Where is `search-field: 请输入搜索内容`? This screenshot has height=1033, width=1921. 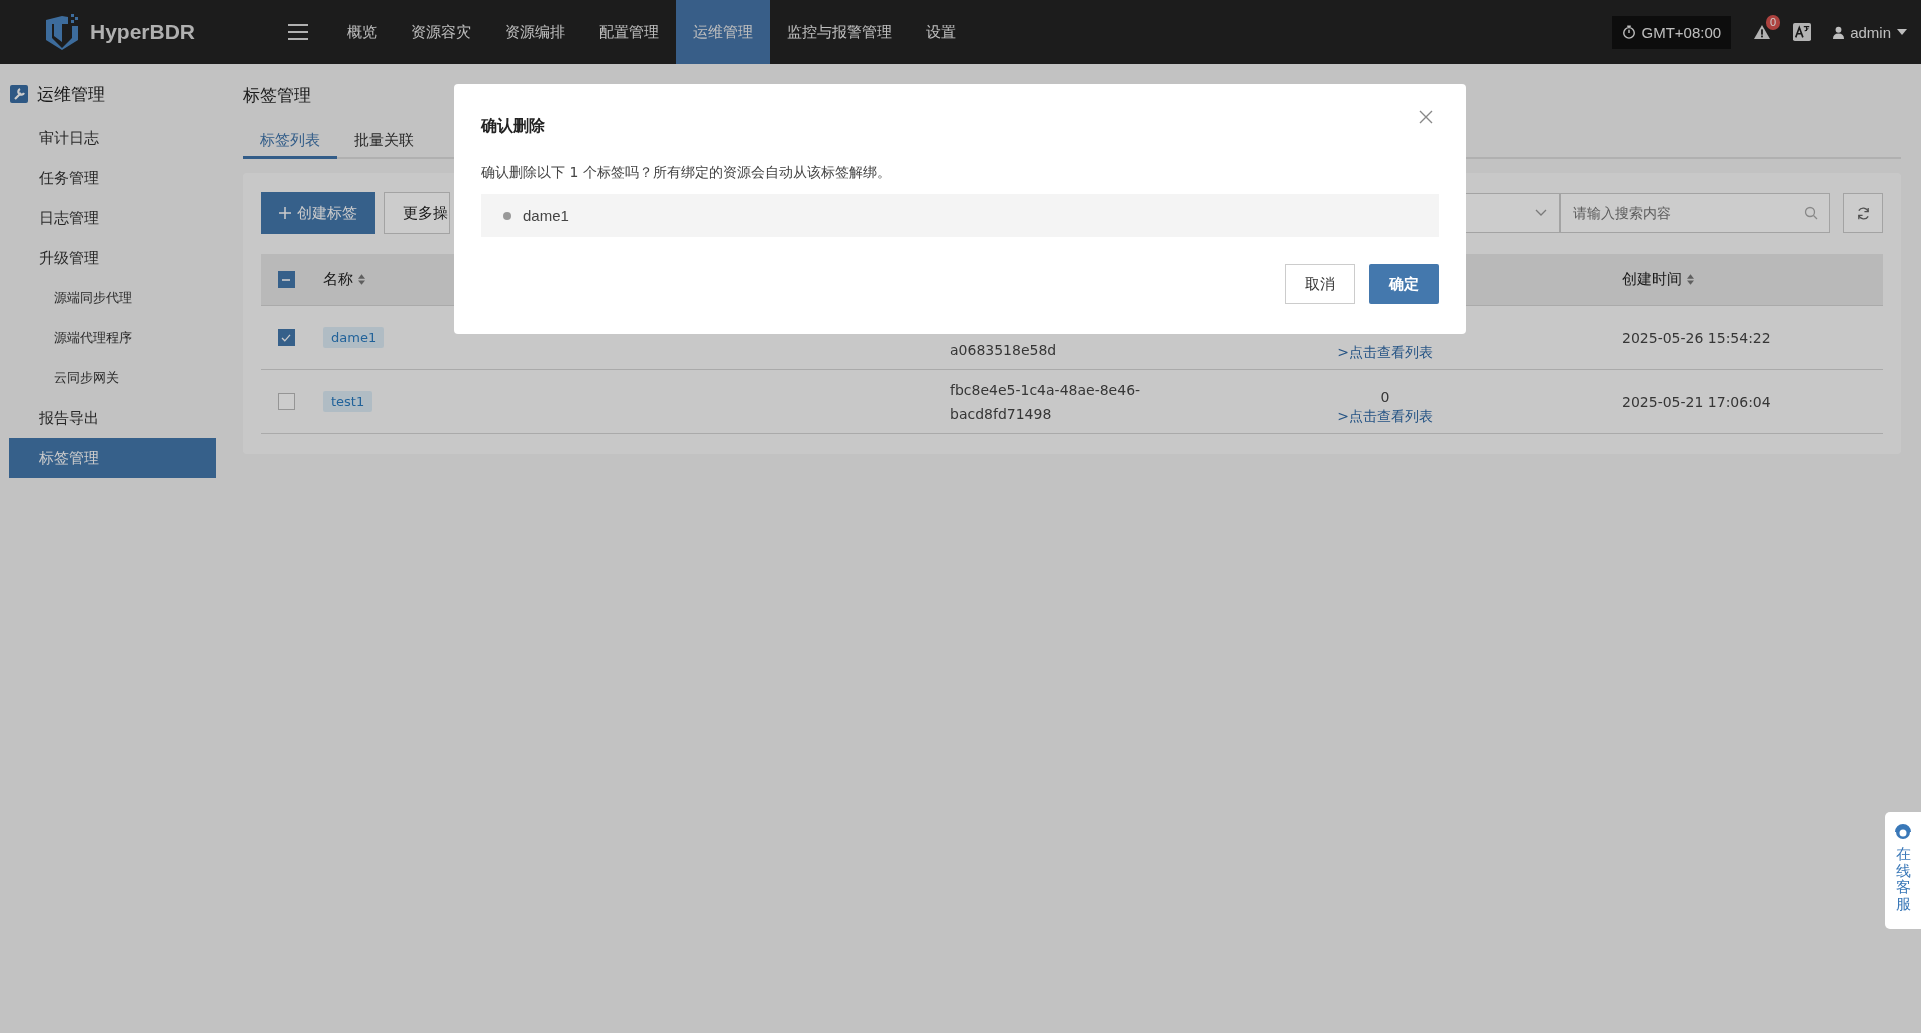
search-field: 请输入搜索内容 is located at coordinates (1695, 213).